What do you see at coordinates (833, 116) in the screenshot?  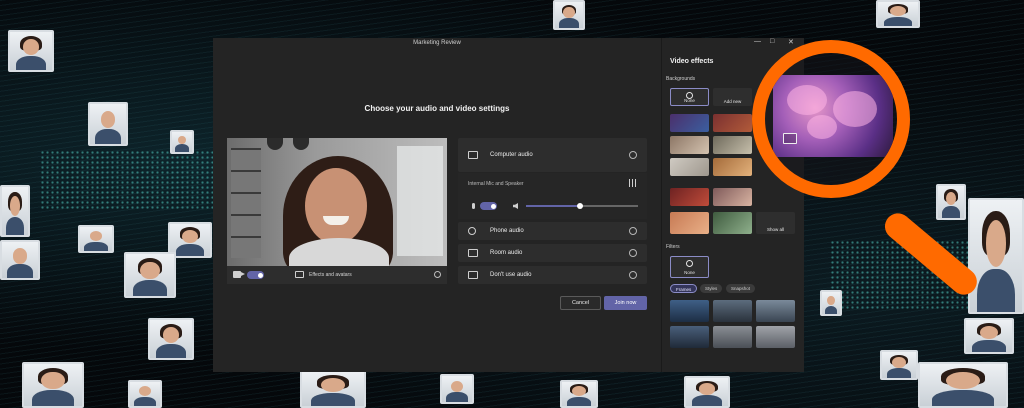 I see `magnified-background-preview` at bounding box center [833, 116].